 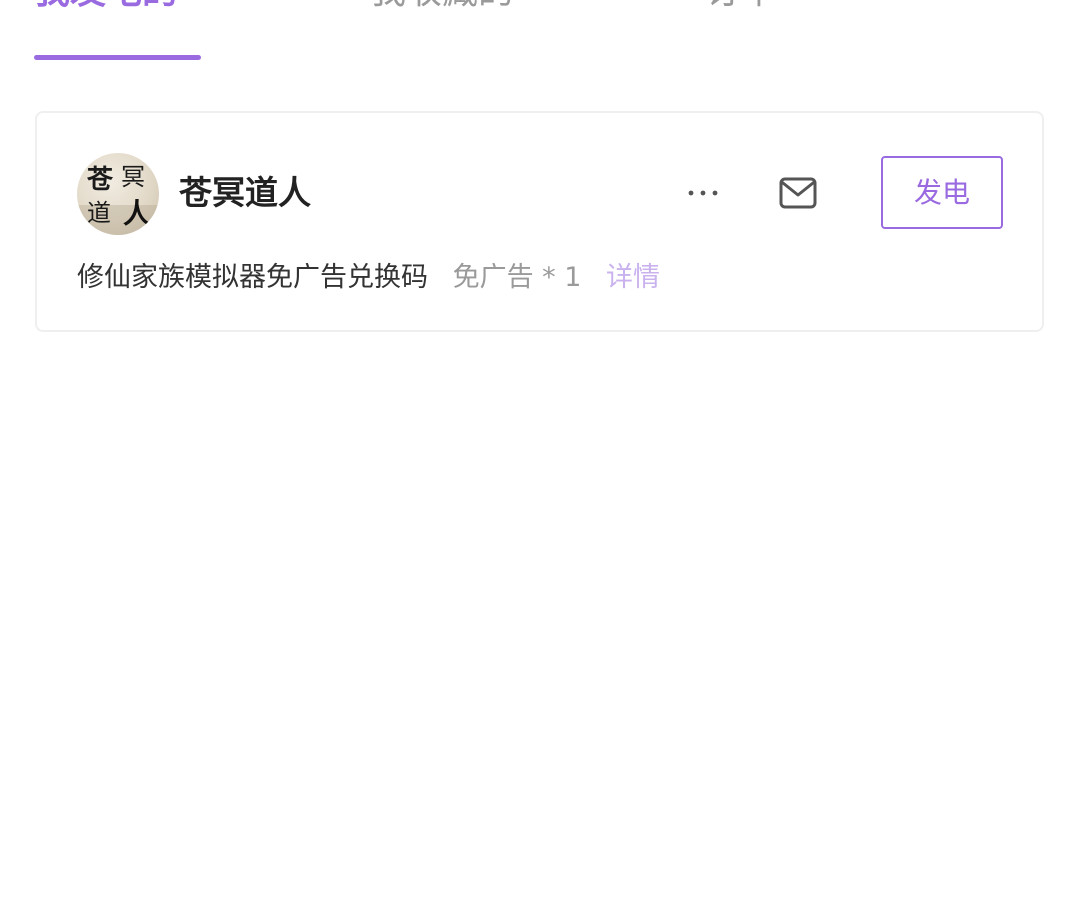 What do you see at coordinates (252, 277) in the screenshot?
I see `item-title: 修仙家族模拟器免广告兑换码` at bounding box center [252, 277].